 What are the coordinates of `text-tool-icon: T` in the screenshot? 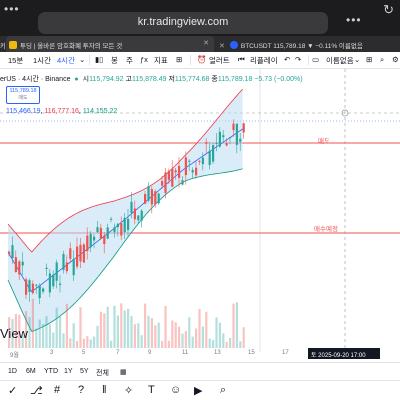 It's located at (151, 390).